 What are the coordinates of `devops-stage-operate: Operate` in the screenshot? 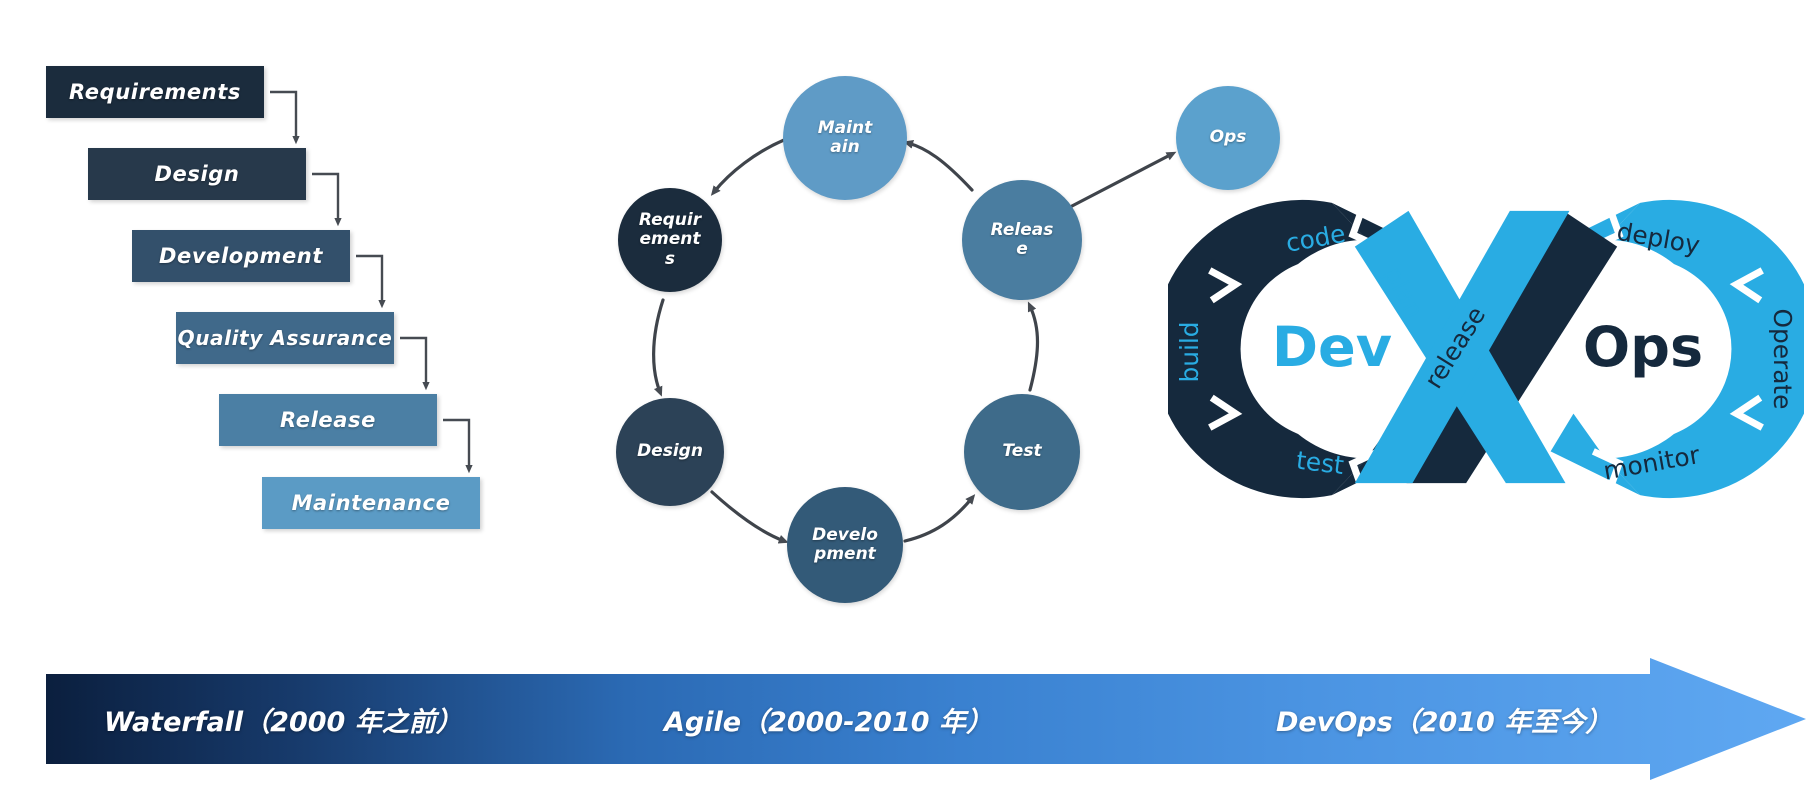 It's located at (1782, 358).